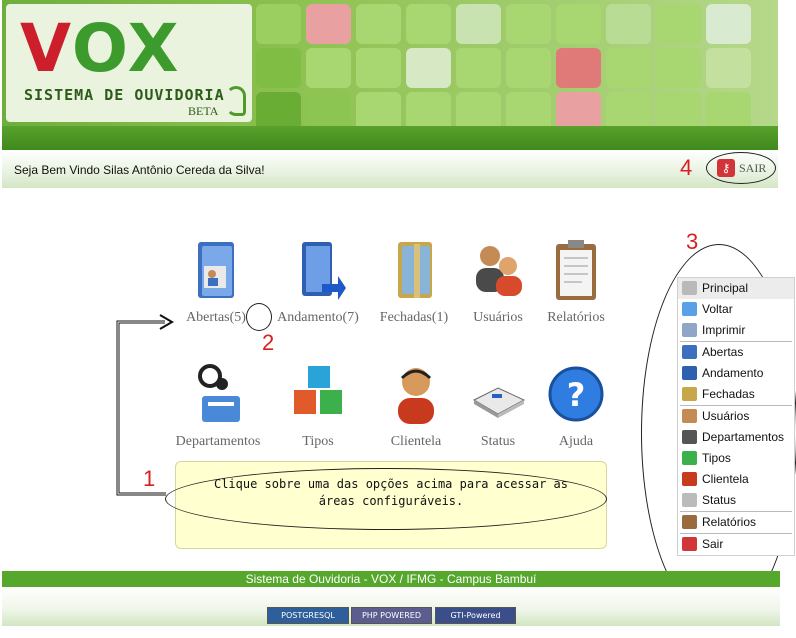 This screenshot has height=638, width=796. What do you see at coordinates (736, 458) in the screenshot?
I see `menu-item-tipos: Tipos` at bounding box center [736, 458].